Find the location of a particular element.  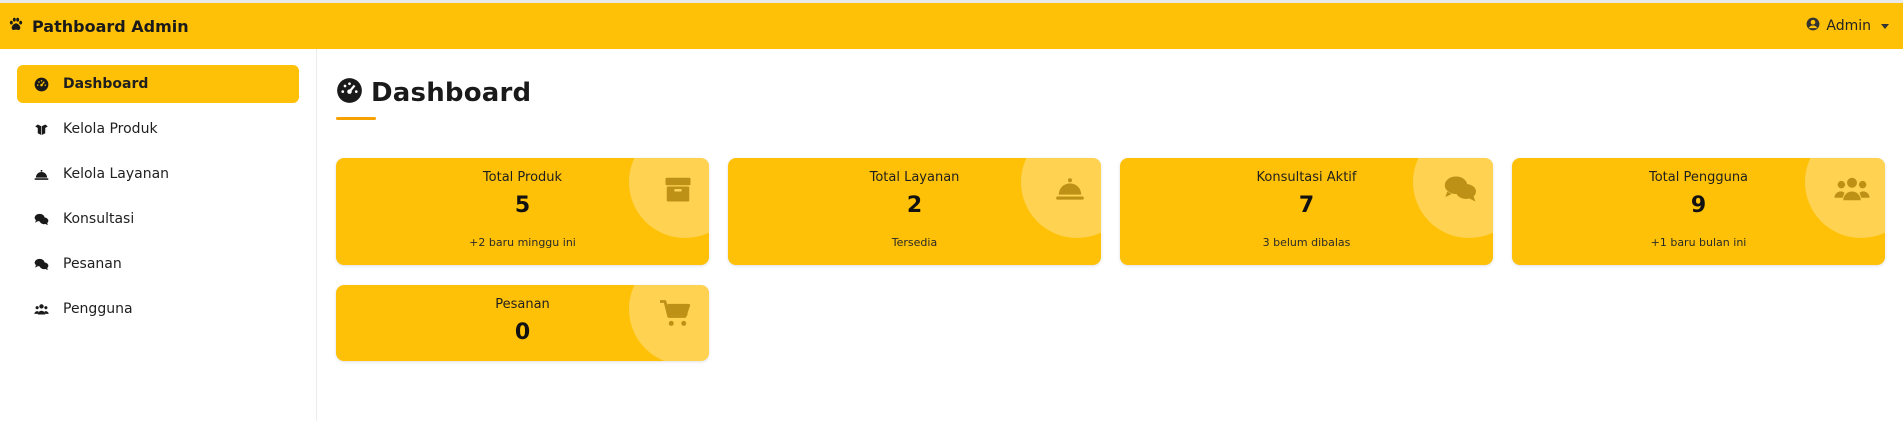

card-subtitle: 3 belum dibalas is located at coordinates (1306, 242).